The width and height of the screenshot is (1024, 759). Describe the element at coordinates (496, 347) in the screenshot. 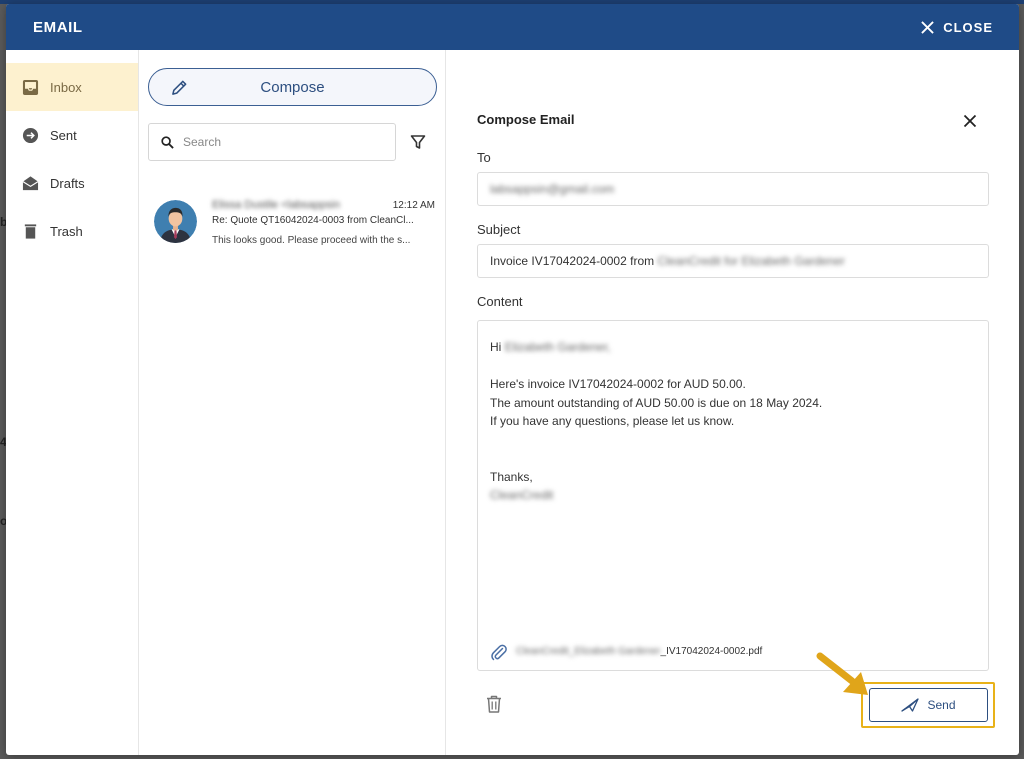

I see `greeting: Hi` at that location.